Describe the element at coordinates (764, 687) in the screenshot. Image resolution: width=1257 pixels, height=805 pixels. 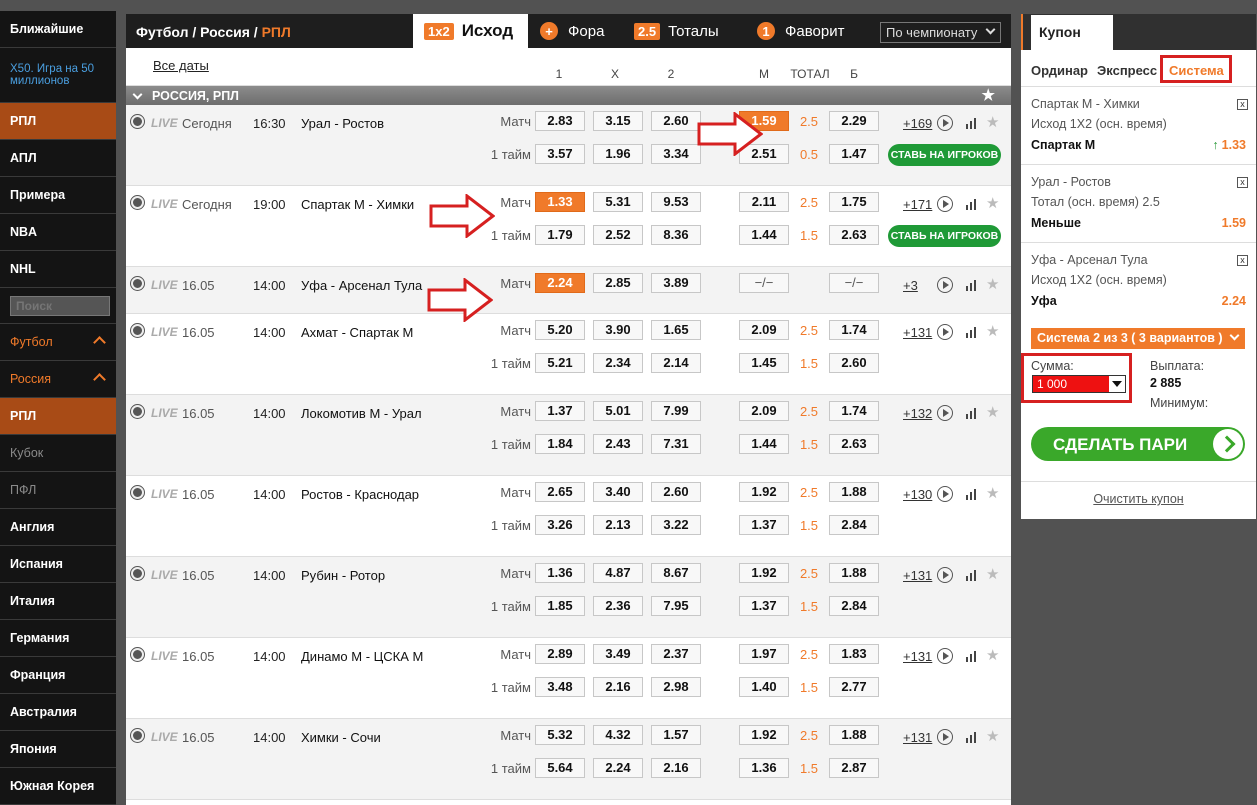
I see `under-odds-button: 1.40` at that location.